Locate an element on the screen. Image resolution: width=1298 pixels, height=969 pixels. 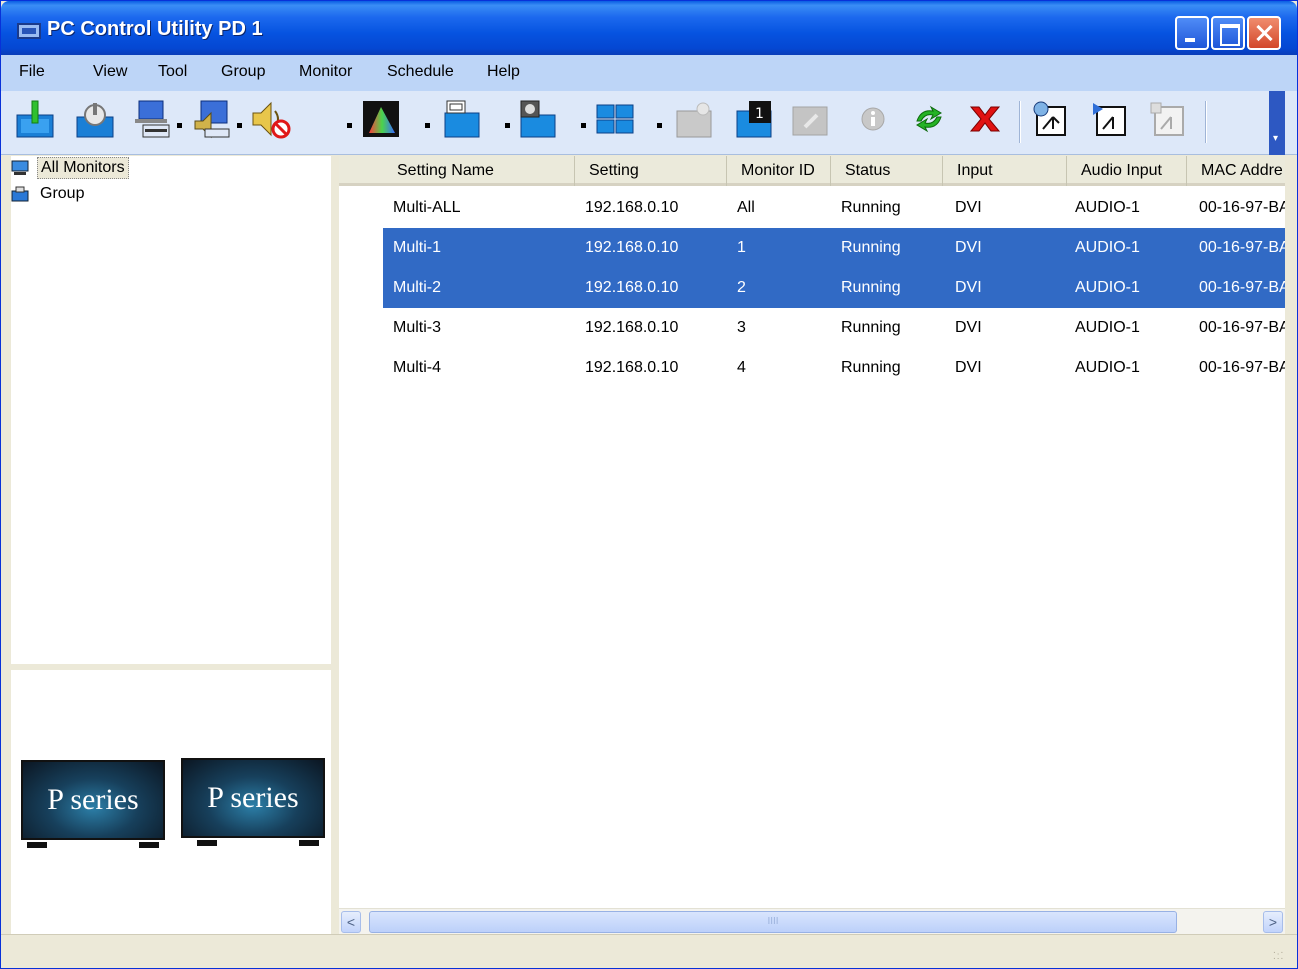
column-header-audio-input: Audio Input is located at coordinates (1127, 171).